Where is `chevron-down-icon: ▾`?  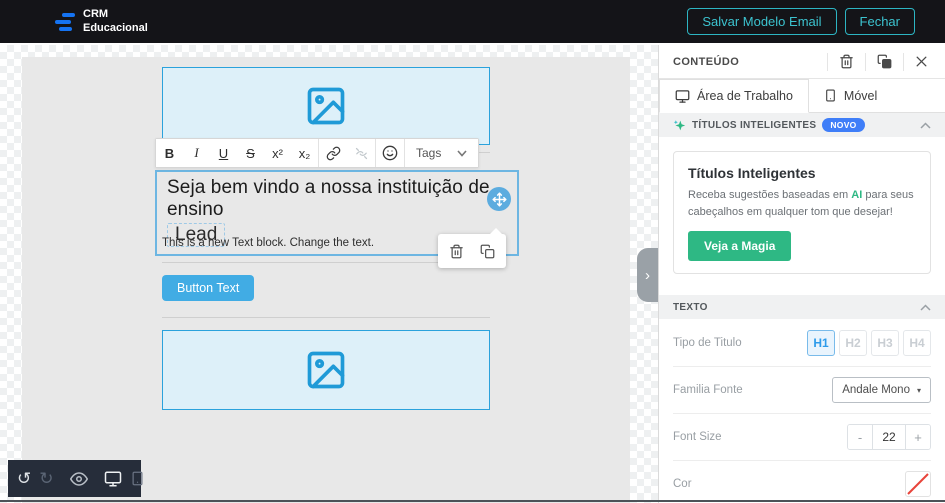 chevron-down-icon: ▾ is located at coordinates (918, 390).